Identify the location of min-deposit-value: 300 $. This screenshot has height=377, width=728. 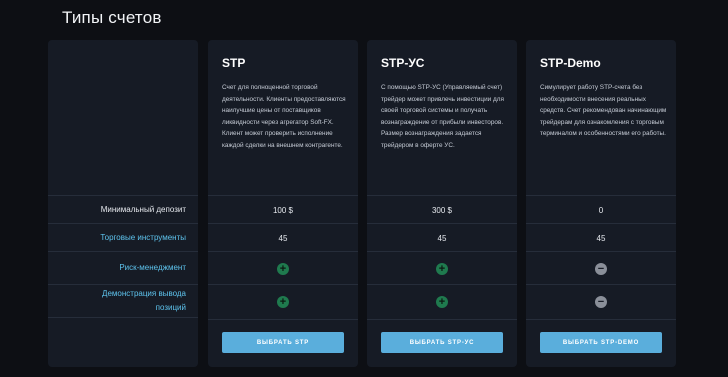
(442, 210).